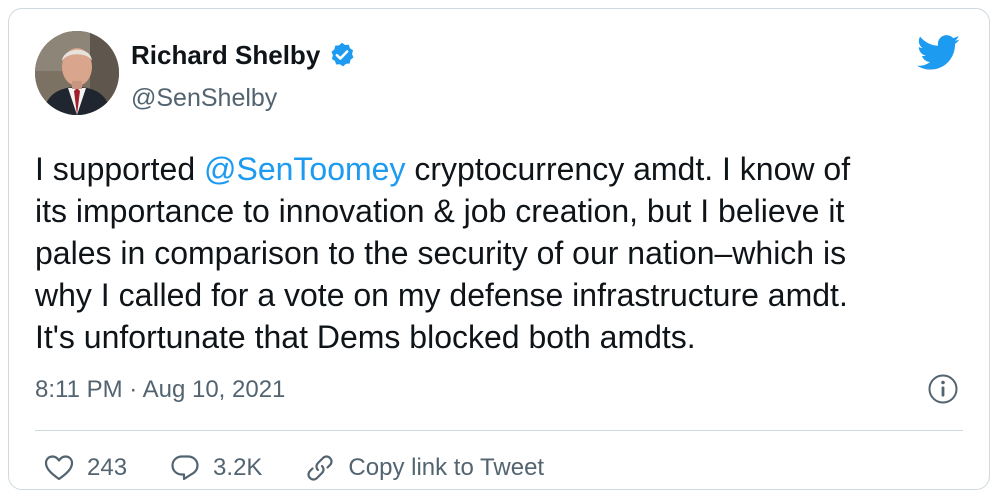  Describe the element at coordinates (939, 53) in the screenshot. I see `twitter-bird-icon` at that location.